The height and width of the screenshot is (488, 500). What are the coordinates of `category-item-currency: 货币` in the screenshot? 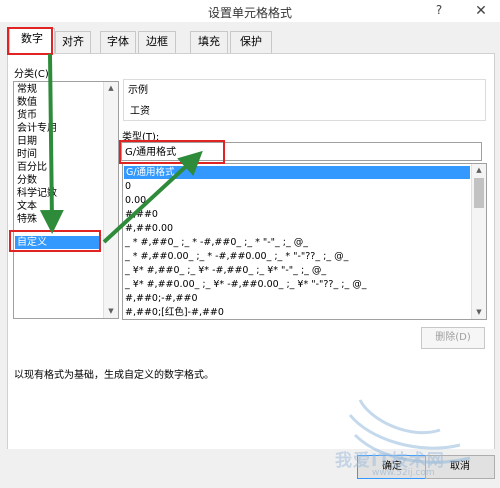 It's located at (27, 115).